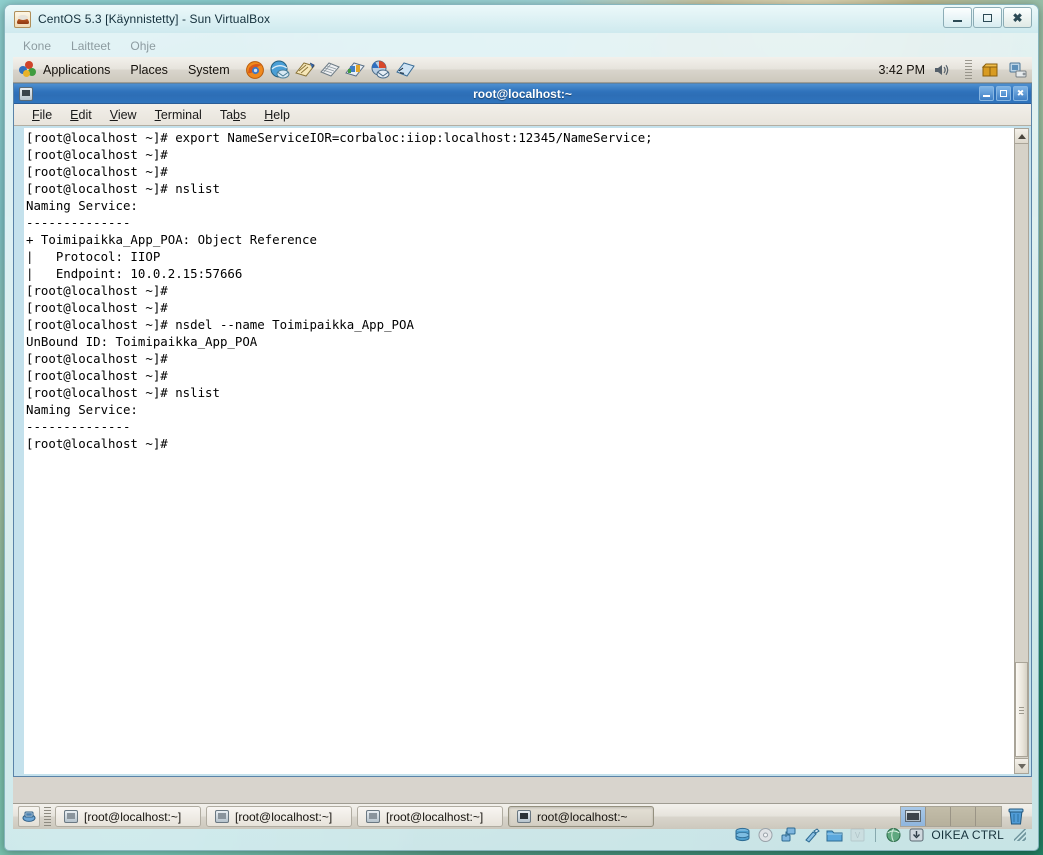 This screenshot has width=1043, height=855. What do you see at coordinates (76, 70) in the screenshot?
I see `panel-menu-applications: Applications` at bounding box center [76, 70].